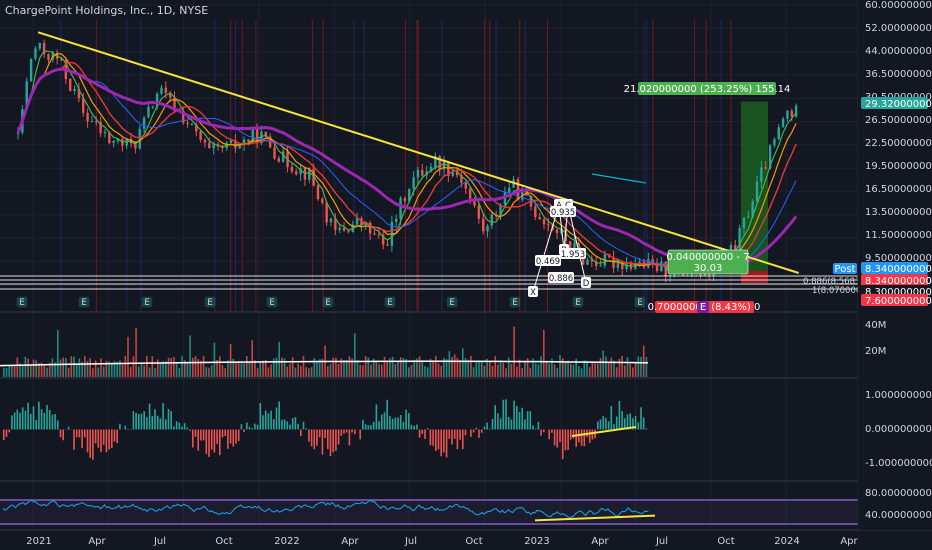  Describe the element at coordinates (97, 541) in the screenshot. I see `time-tick-label: Apr` at that location.